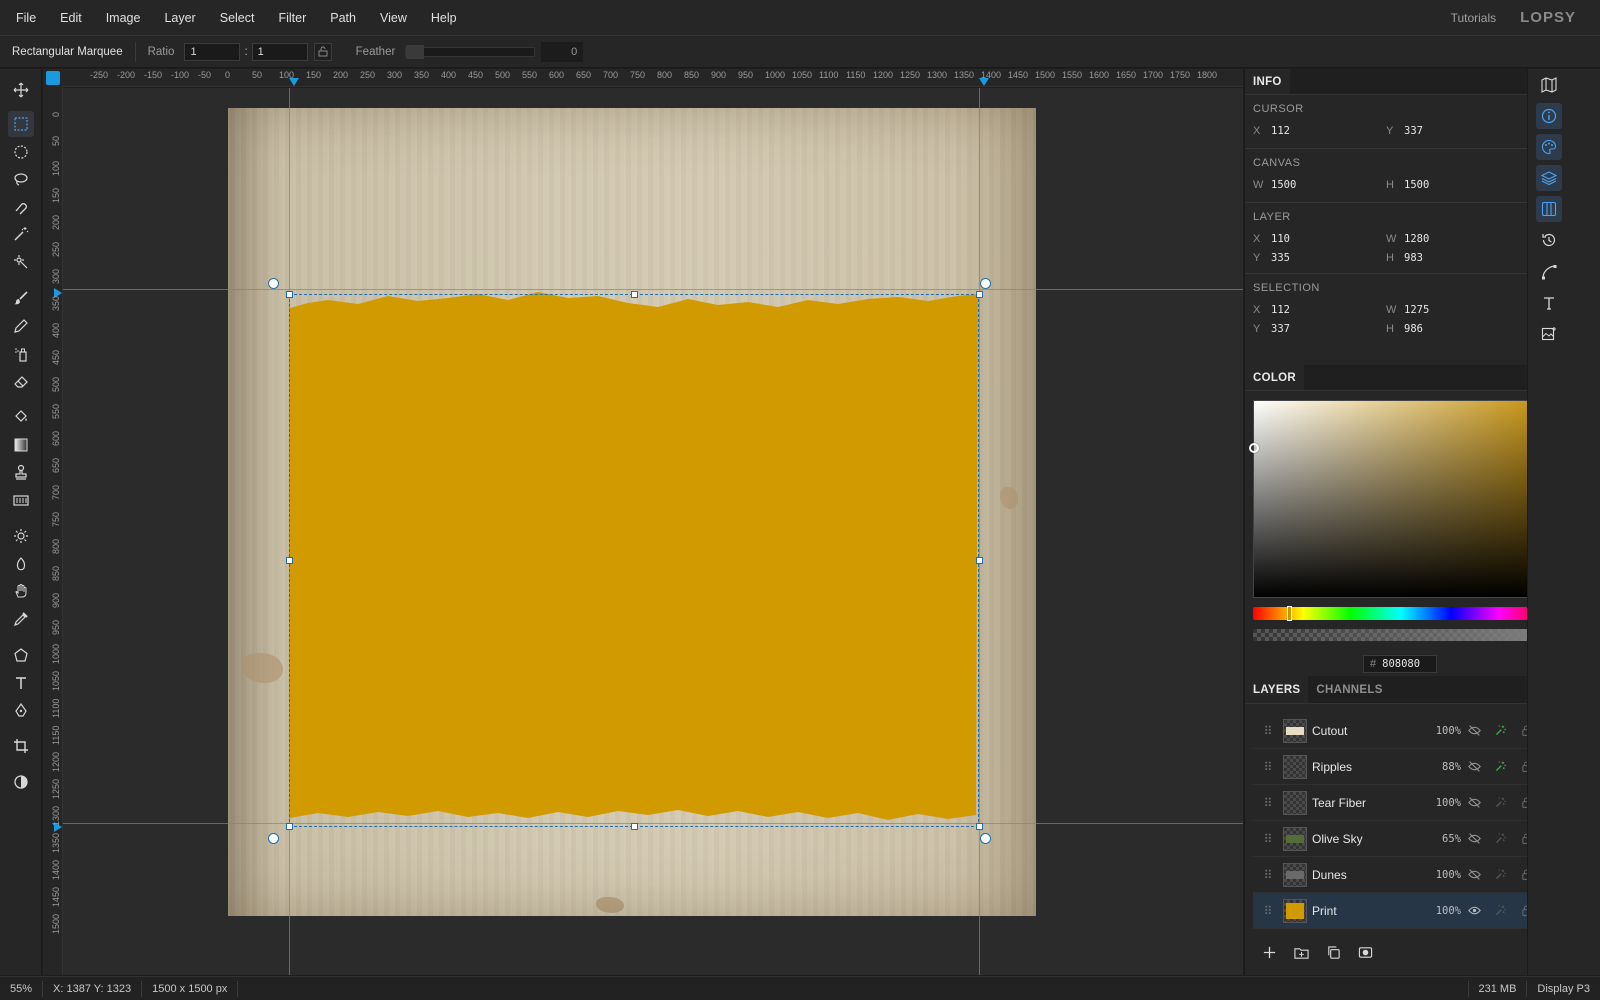 The height and width of the screenshot is (1000, 1600). Describe the element at coordinates (1369, 767) in the screenshot. I see `layer-name: Ripples` at that location.